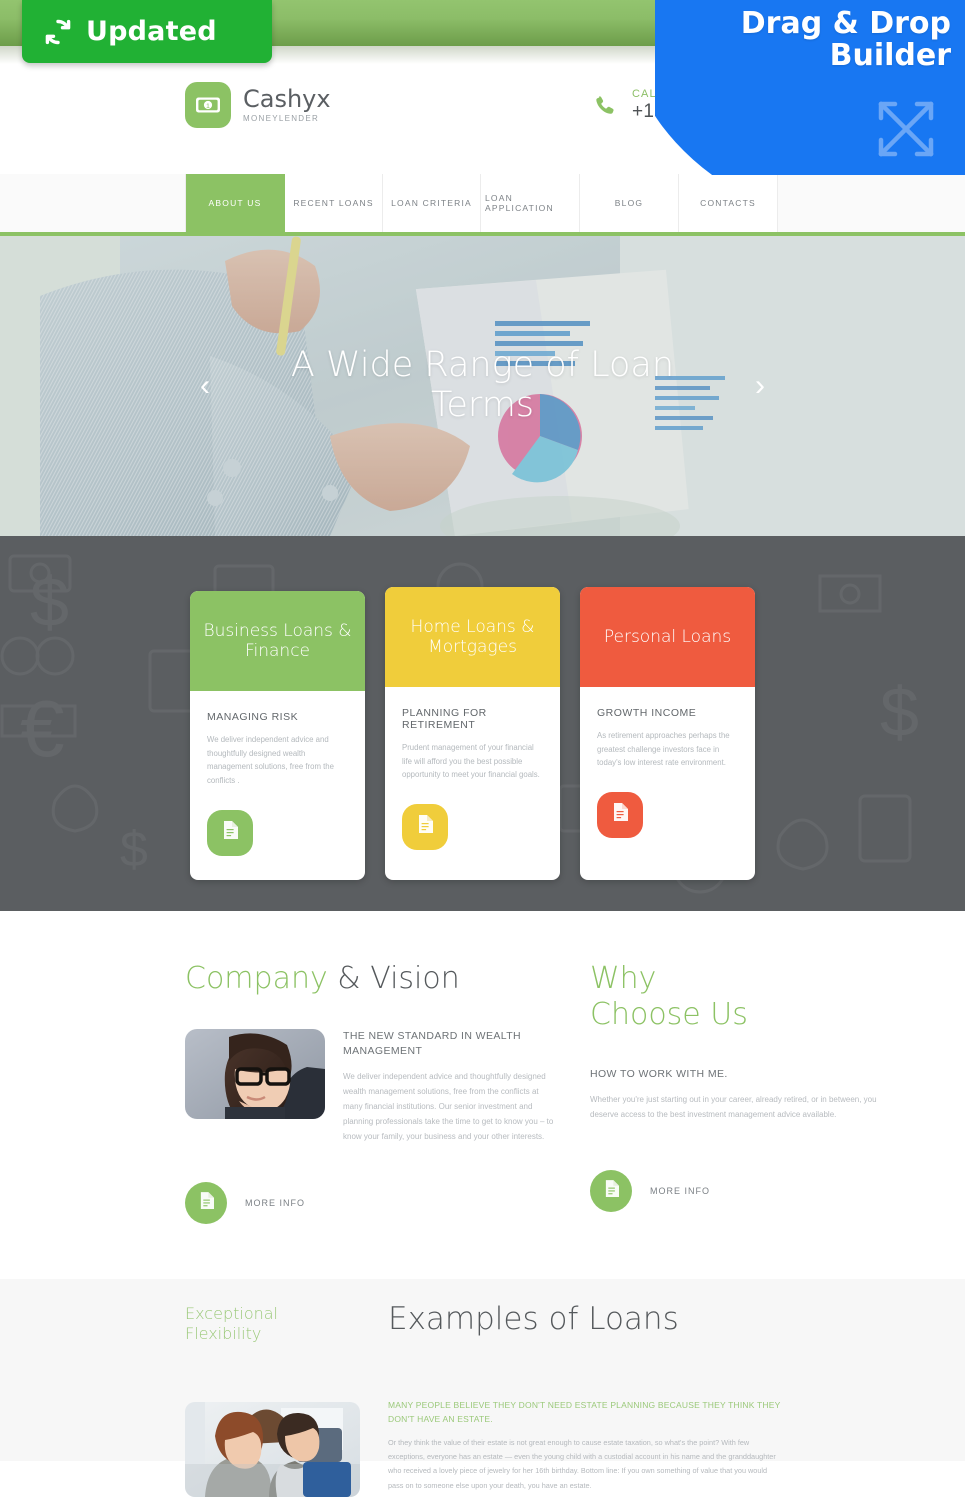 The image size is (965, 1497). Describe the element at coordinates (890, 55) in the screenshot. I see `drag-drop-line-2: Builder` at that location.